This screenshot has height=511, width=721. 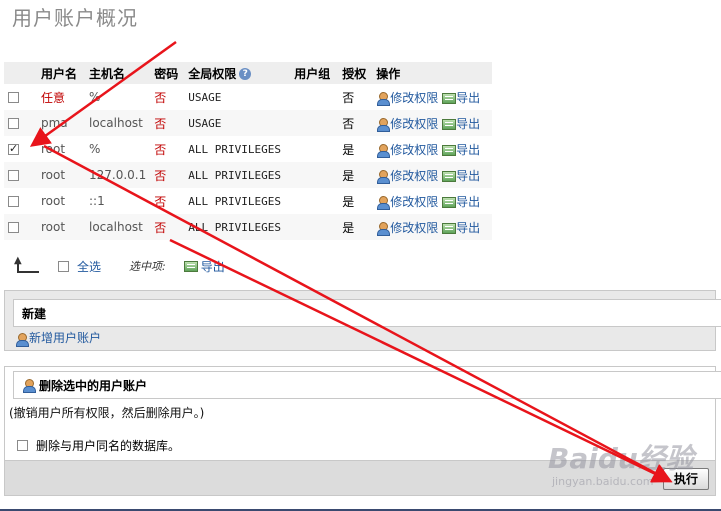 I want to click on delete-footer: 执行, so click(x=360, y=477).